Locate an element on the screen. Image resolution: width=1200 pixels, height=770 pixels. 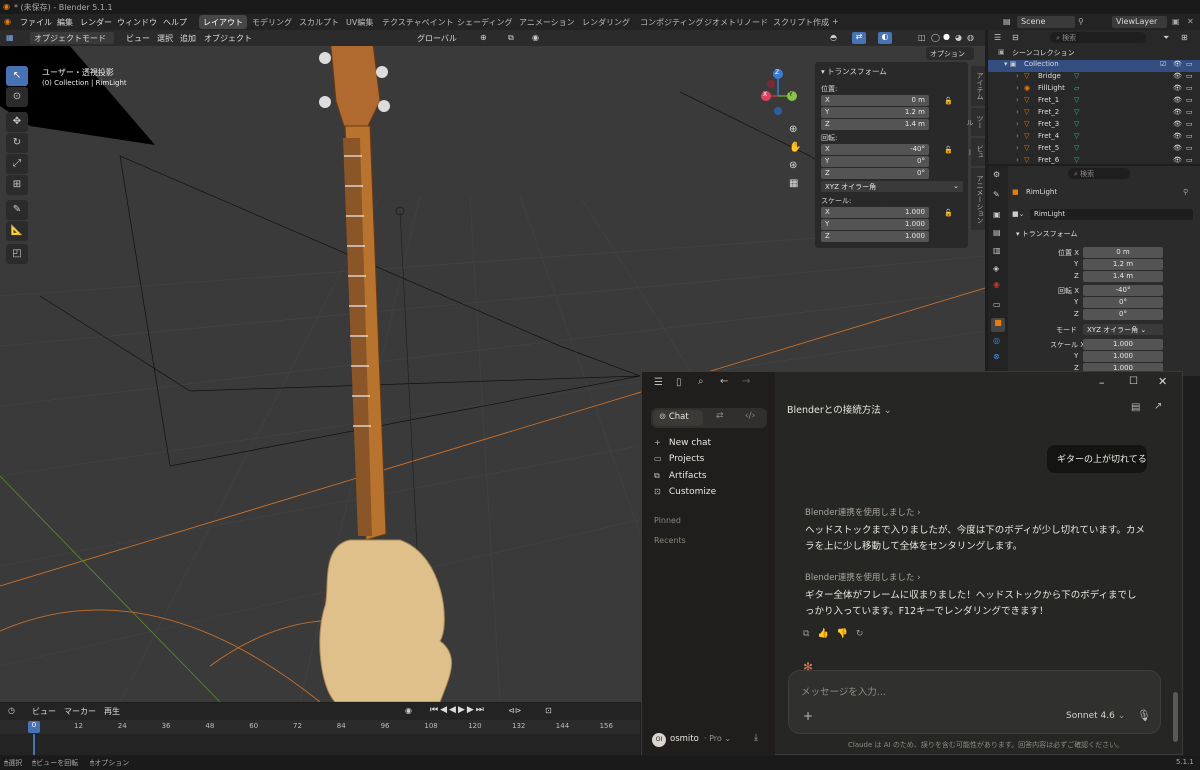
add-attachment-icon: + is located at coordinates (808, 716).